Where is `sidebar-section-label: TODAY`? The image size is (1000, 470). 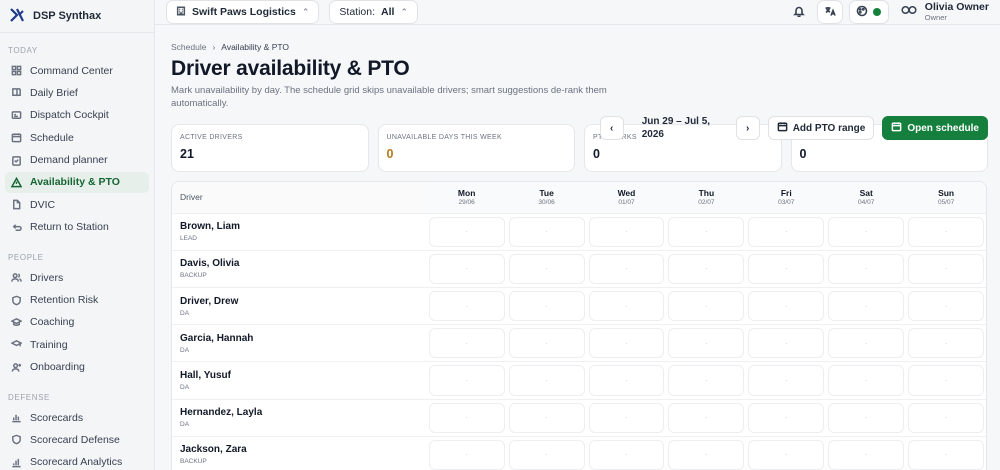
sidebar-section-label: TODAY is located at coordinates (23, 50).